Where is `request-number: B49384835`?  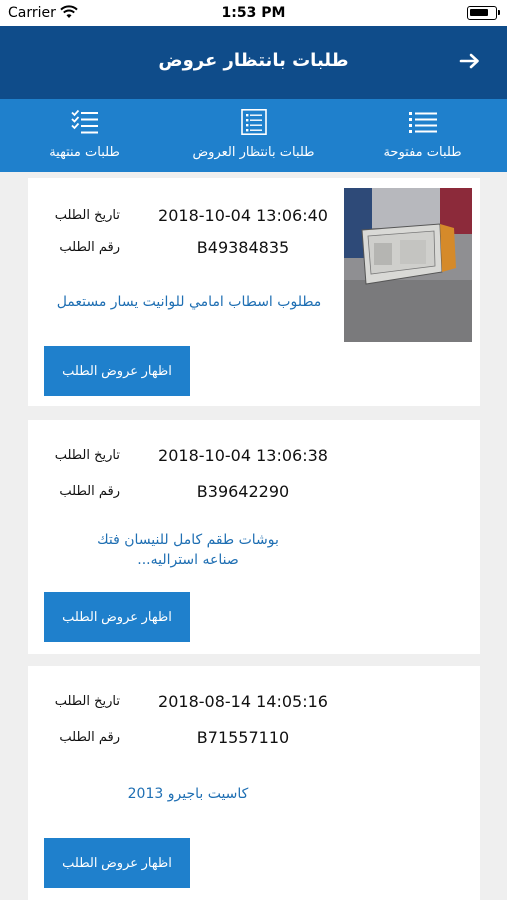
request-number: B49384835 is located at coordinates (243, 247).